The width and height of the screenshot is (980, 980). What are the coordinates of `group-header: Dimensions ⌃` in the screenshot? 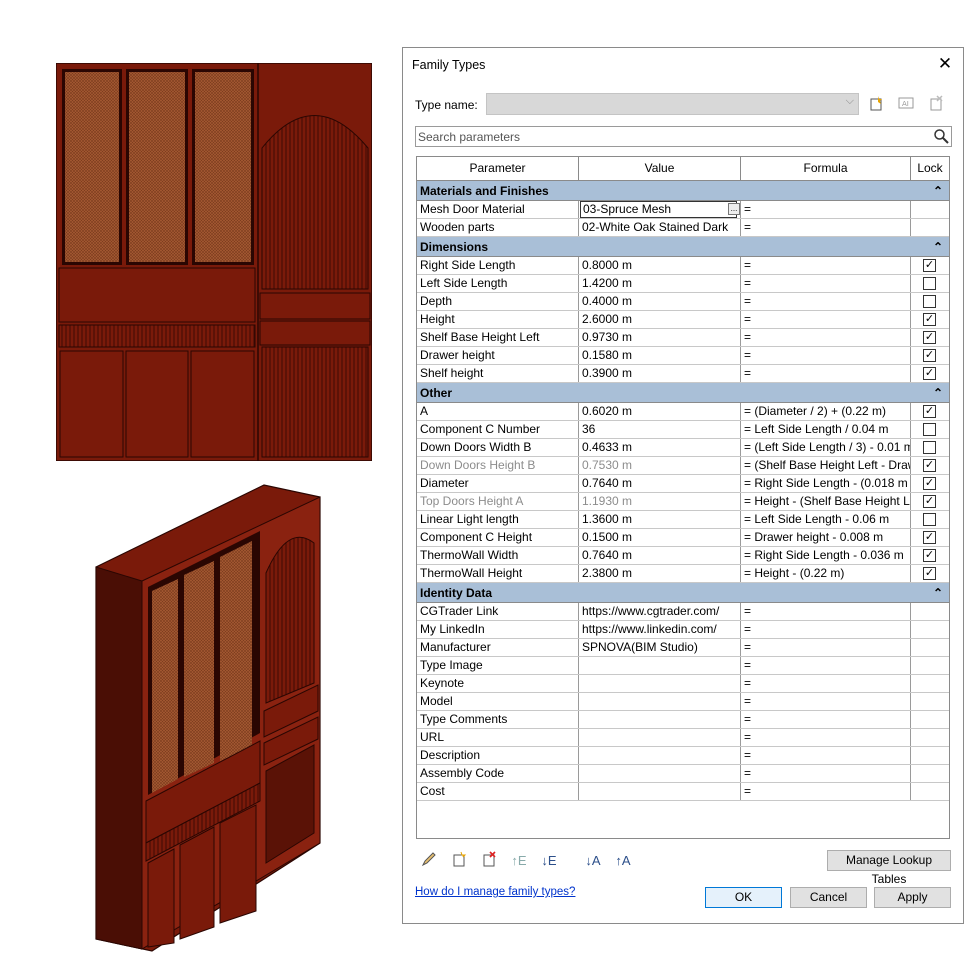 It's located at (683, 247).